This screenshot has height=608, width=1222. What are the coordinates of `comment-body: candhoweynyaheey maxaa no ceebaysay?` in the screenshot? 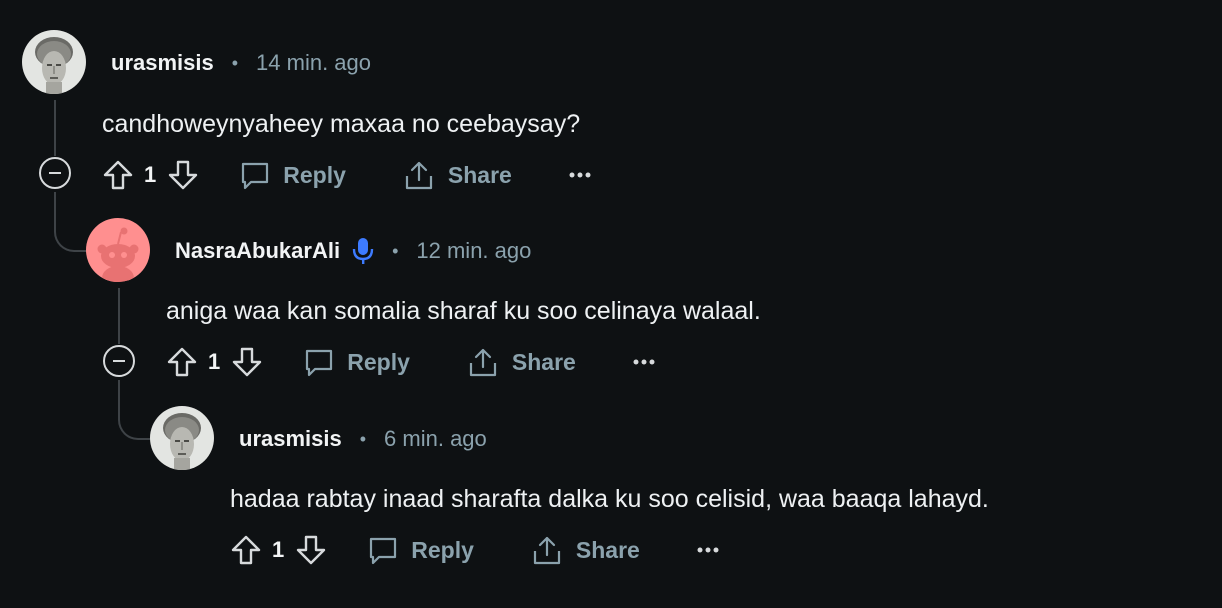 It's located at (341, 124).